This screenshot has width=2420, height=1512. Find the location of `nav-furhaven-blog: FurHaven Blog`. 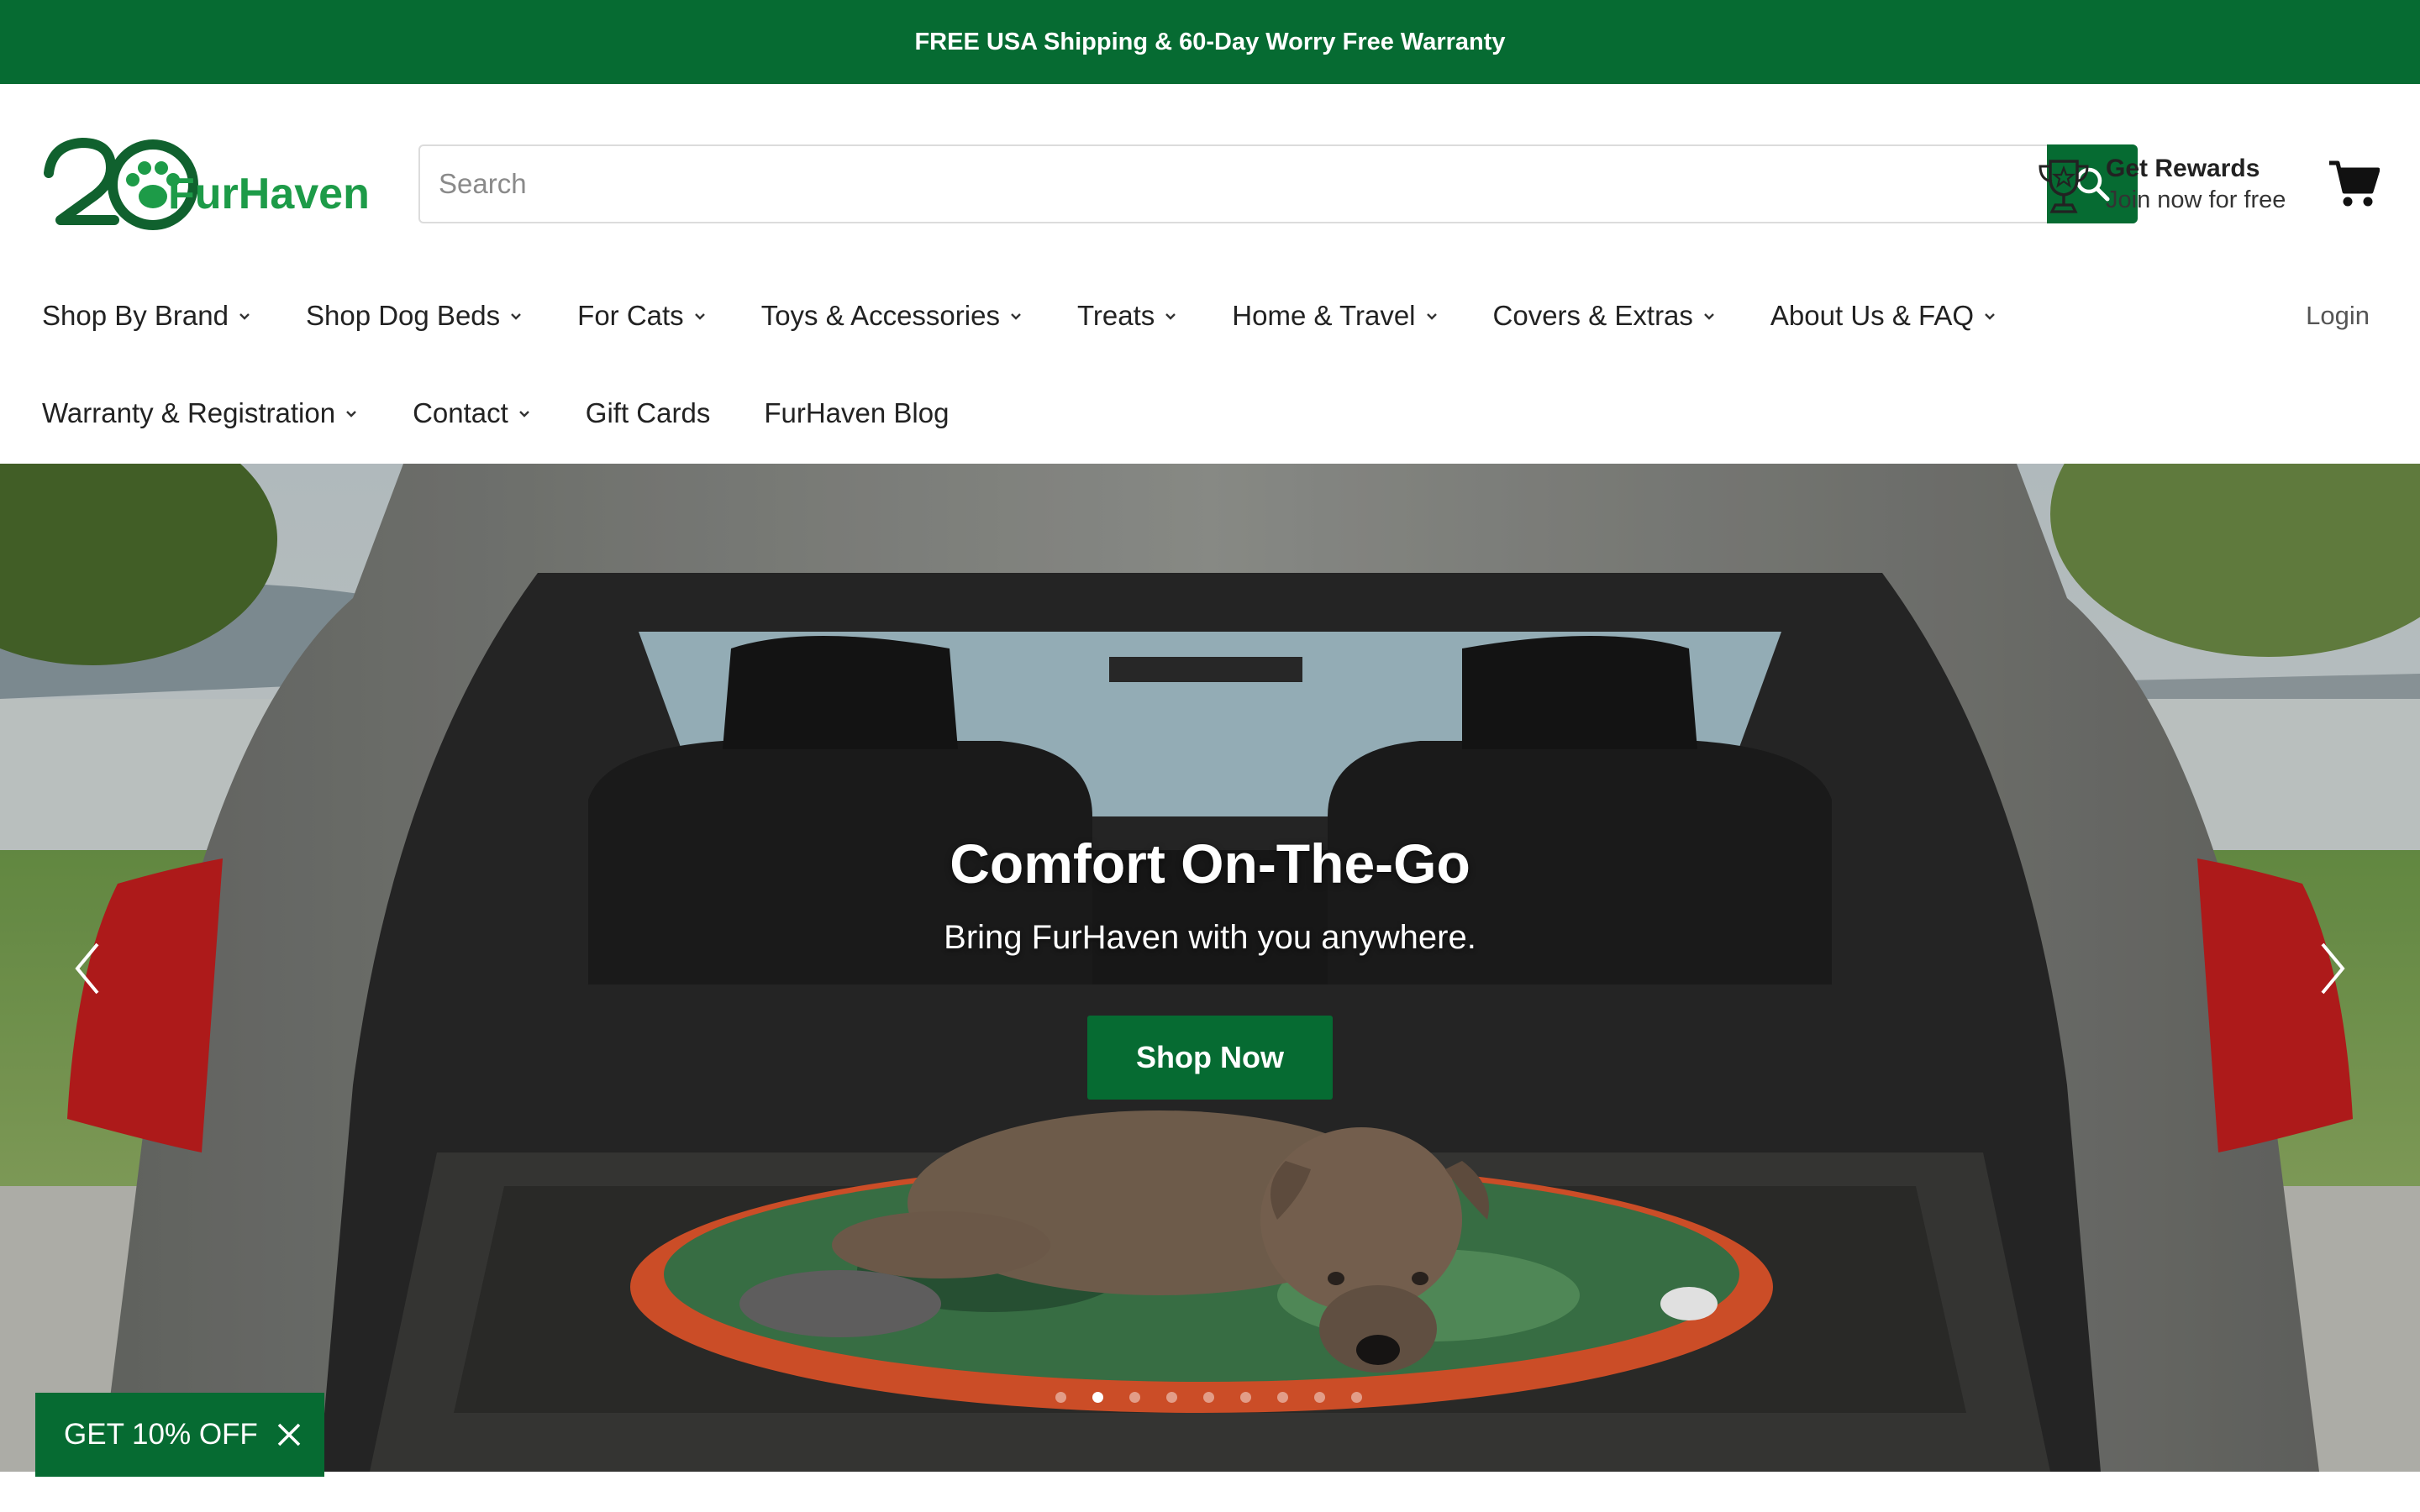

nav-furhaven-blog: FurHaven Blog is located at coordinates (856, 413).